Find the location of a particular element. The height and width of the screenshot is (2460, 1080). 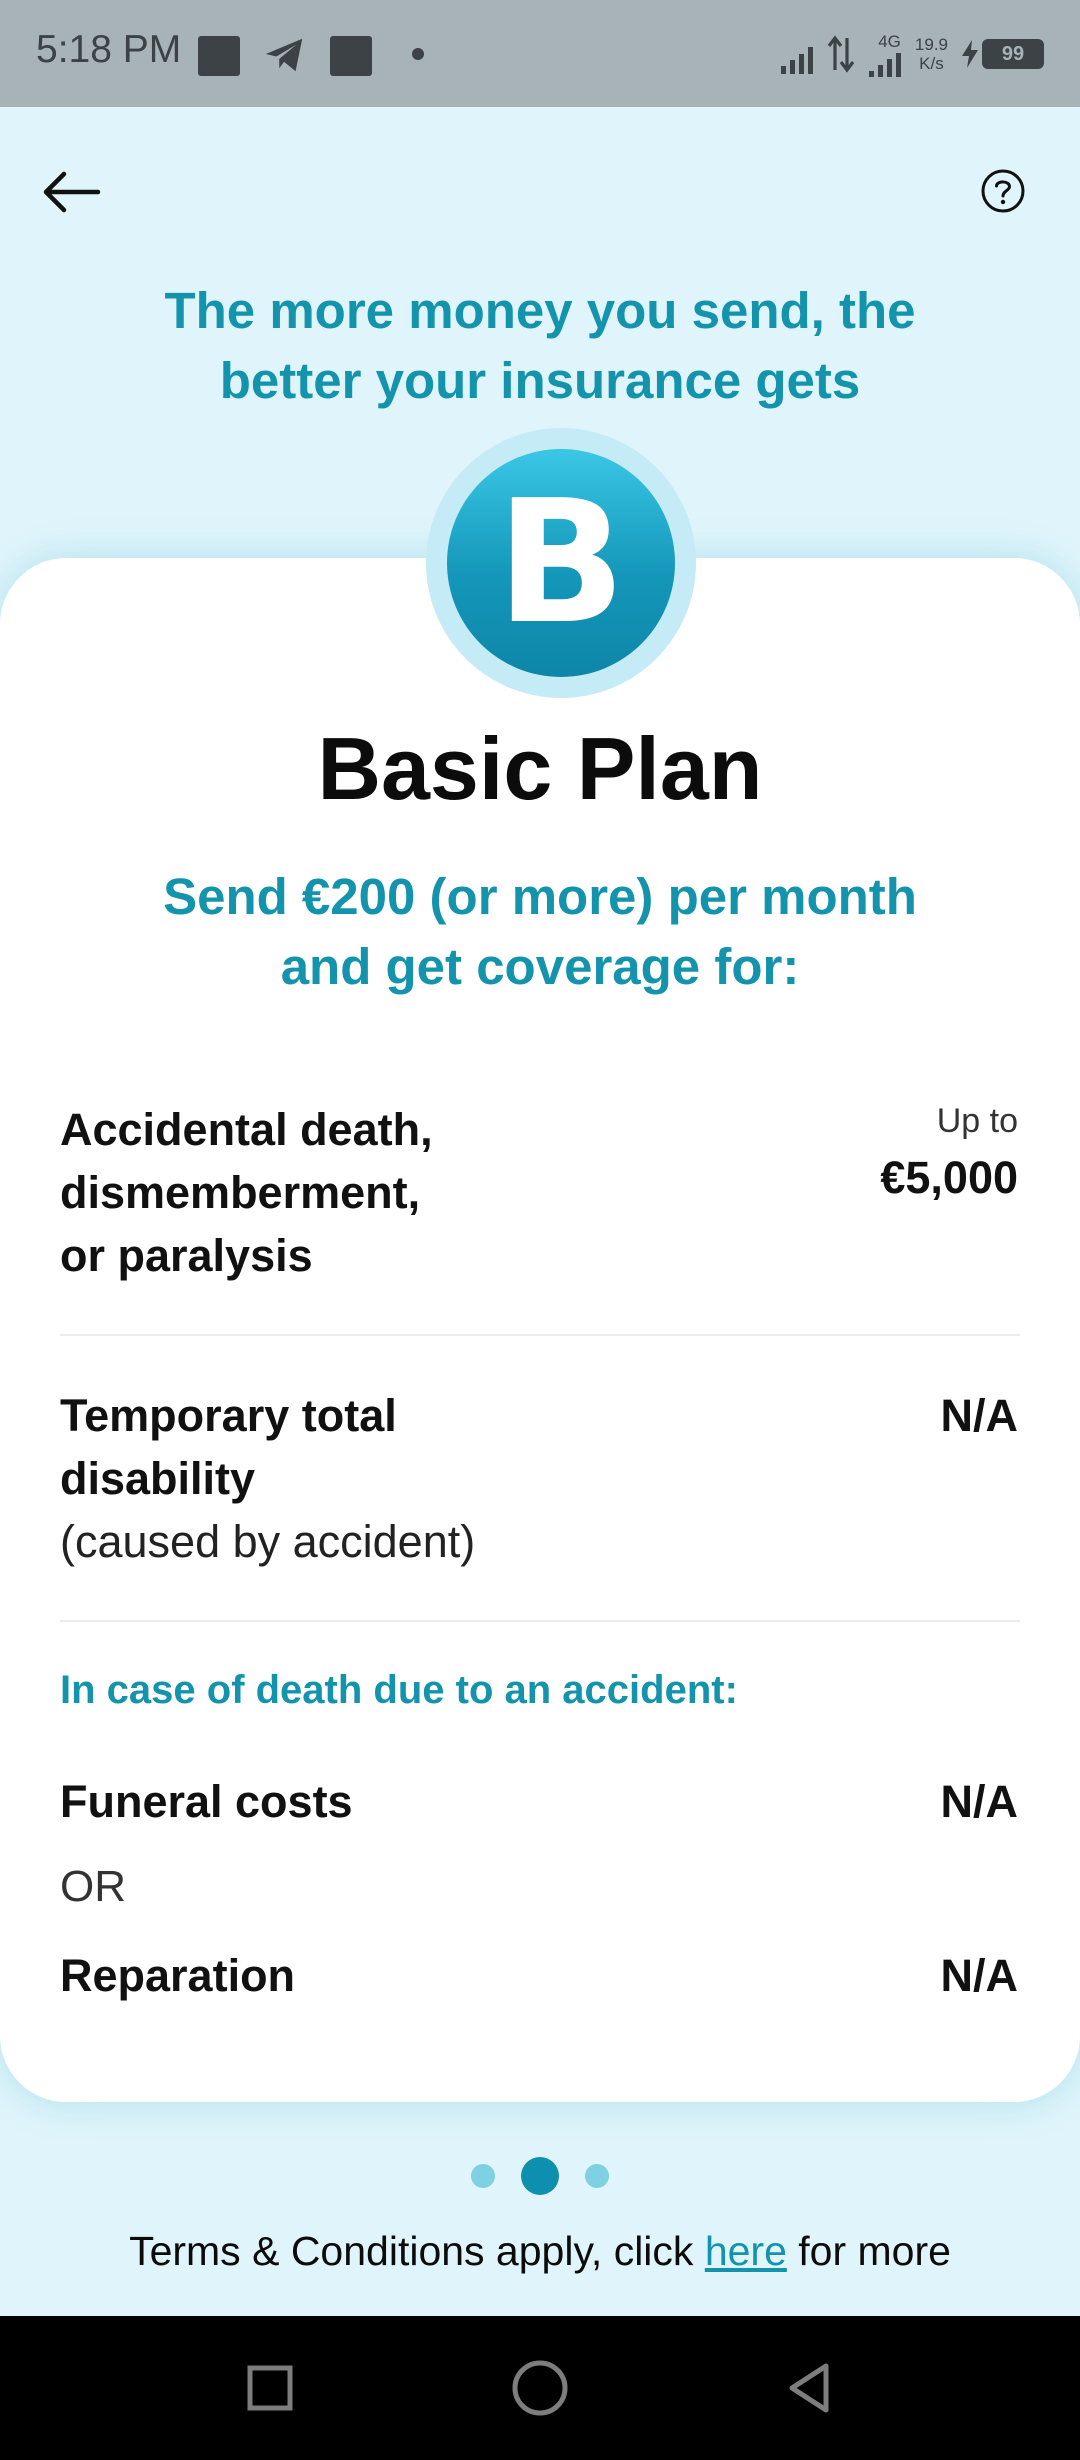

signal-icon is located at coordinates (796, 54).